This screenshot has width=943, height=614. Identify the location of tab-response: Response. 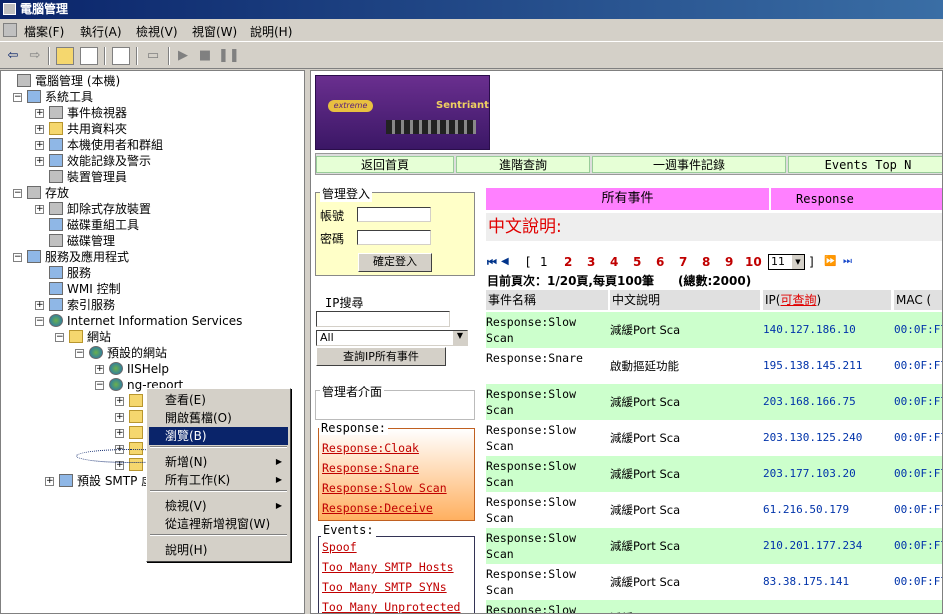
(825, 199).